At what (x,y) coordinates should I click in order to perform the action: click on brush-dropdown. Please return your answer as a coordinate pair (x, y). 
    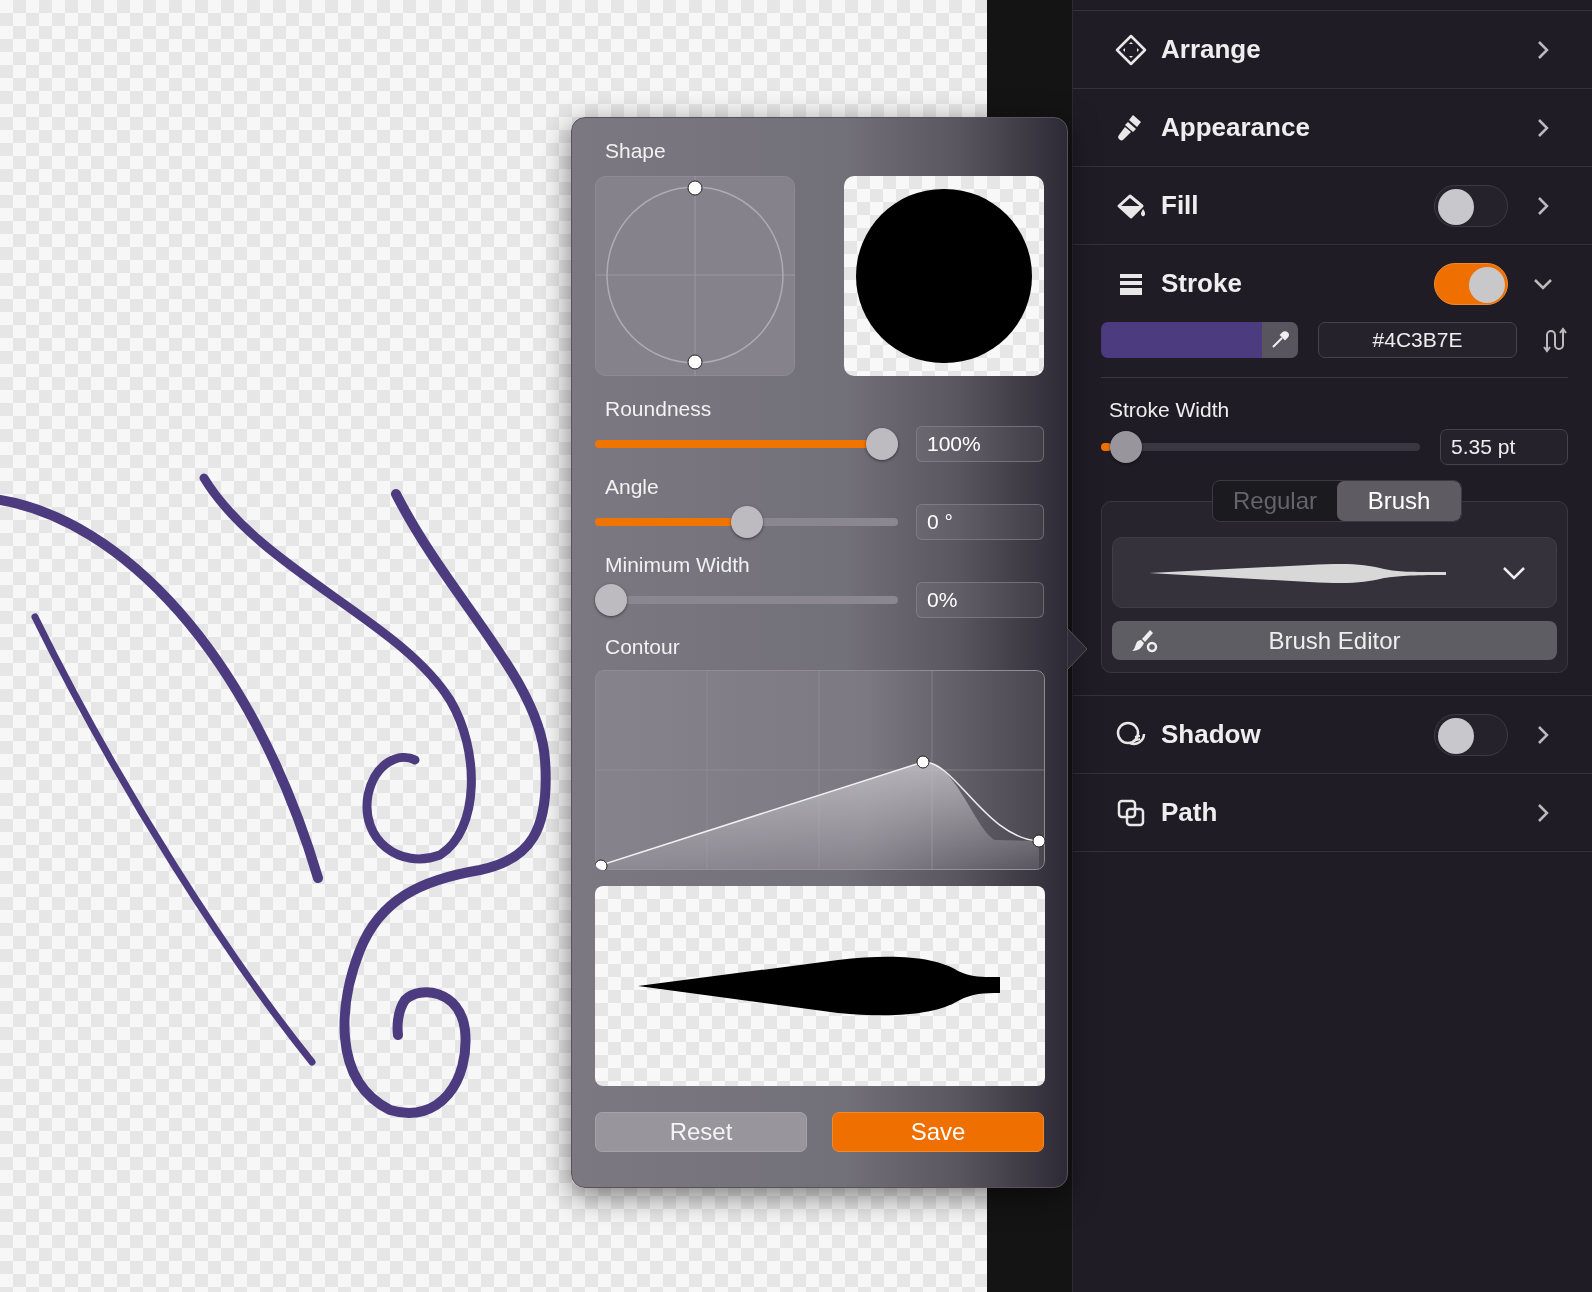
    Looking at the image, I should click on (1334, 572).